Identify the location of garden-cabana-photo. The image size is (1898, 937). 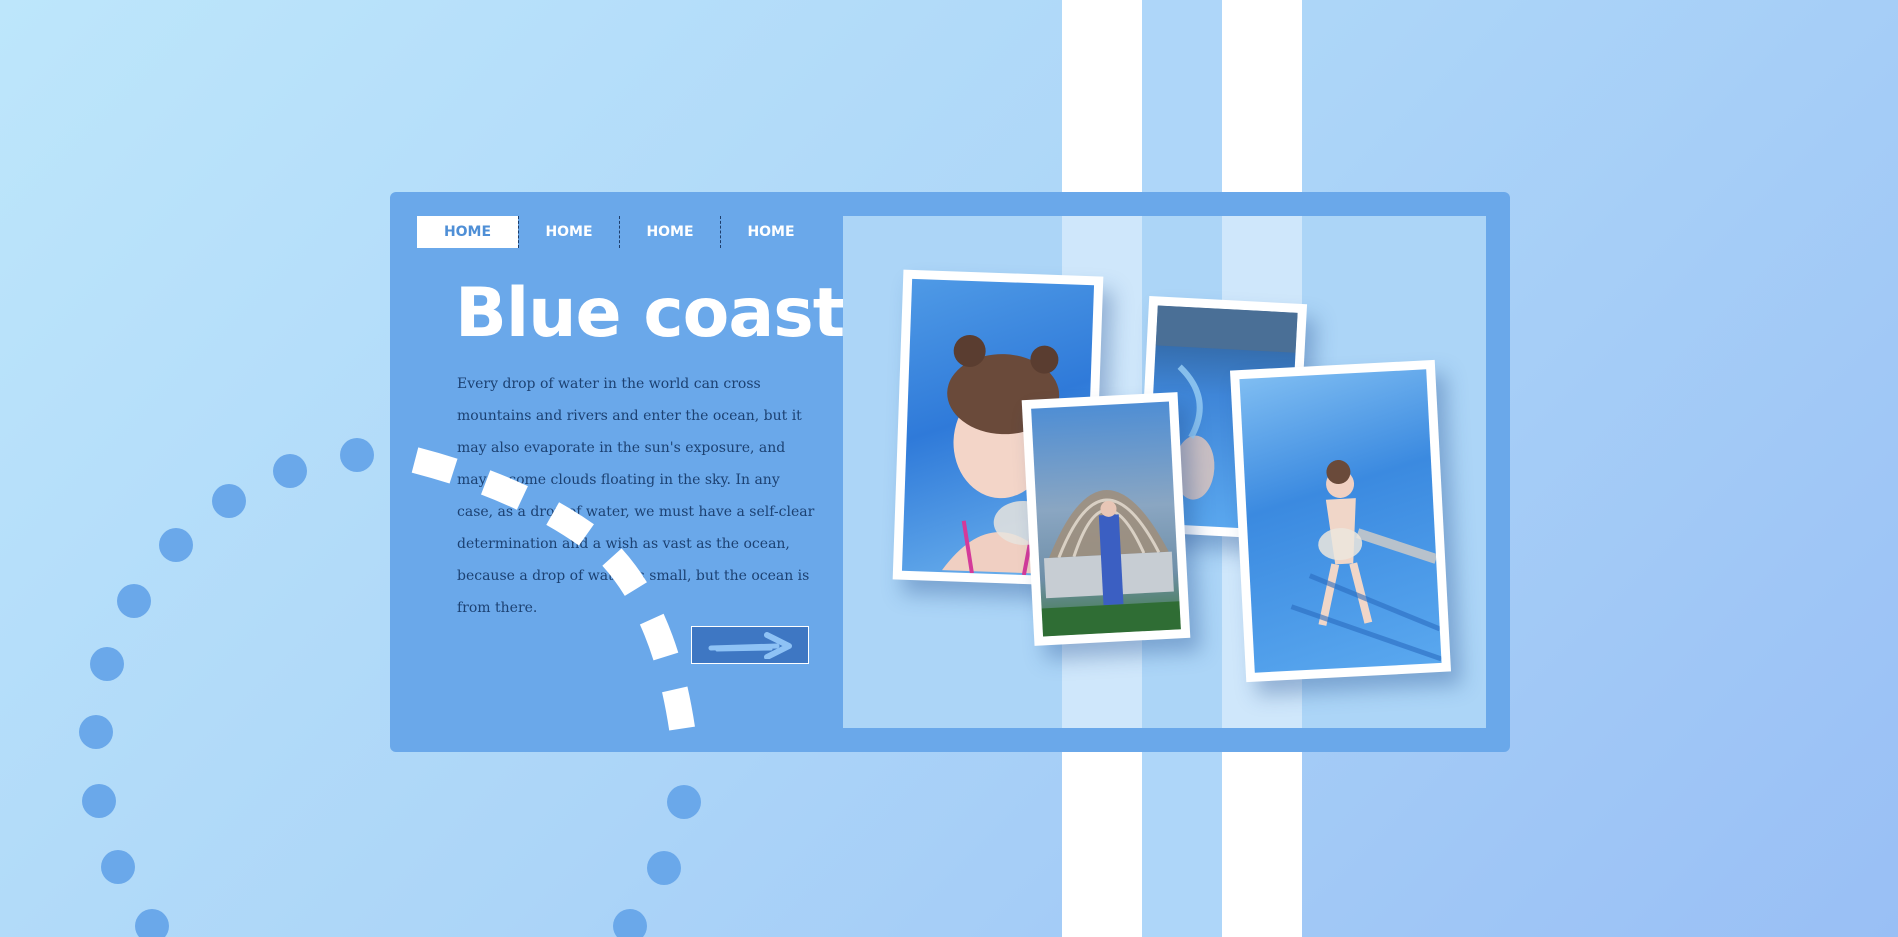
(1106, 519).